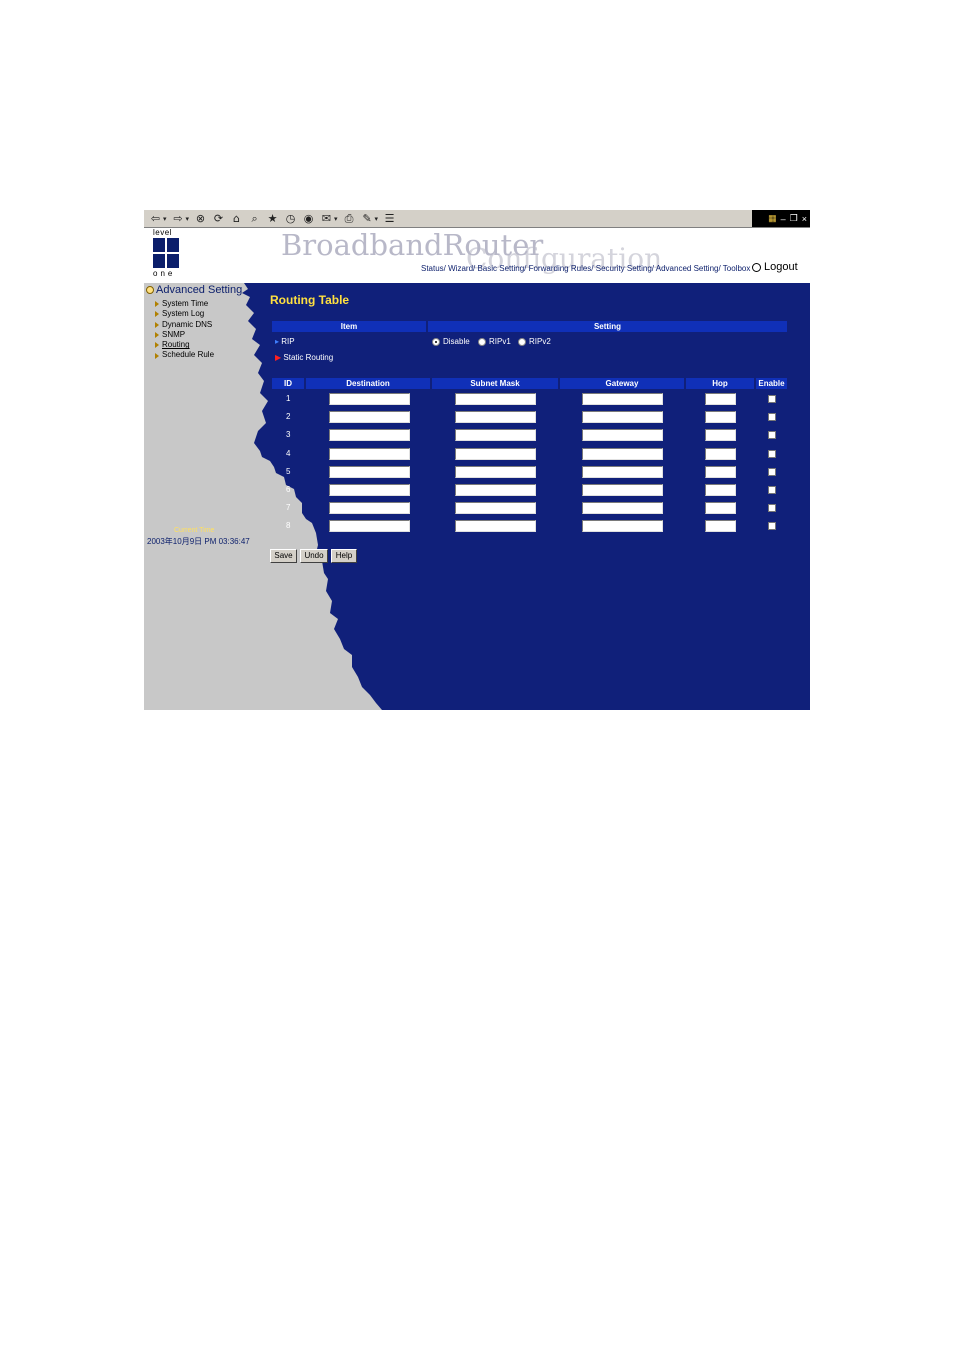  What do you see at coordinates (494, 341) in the screenshot?
I see `rip-v1-option: RIPv1` at bounding box center [494, 341].